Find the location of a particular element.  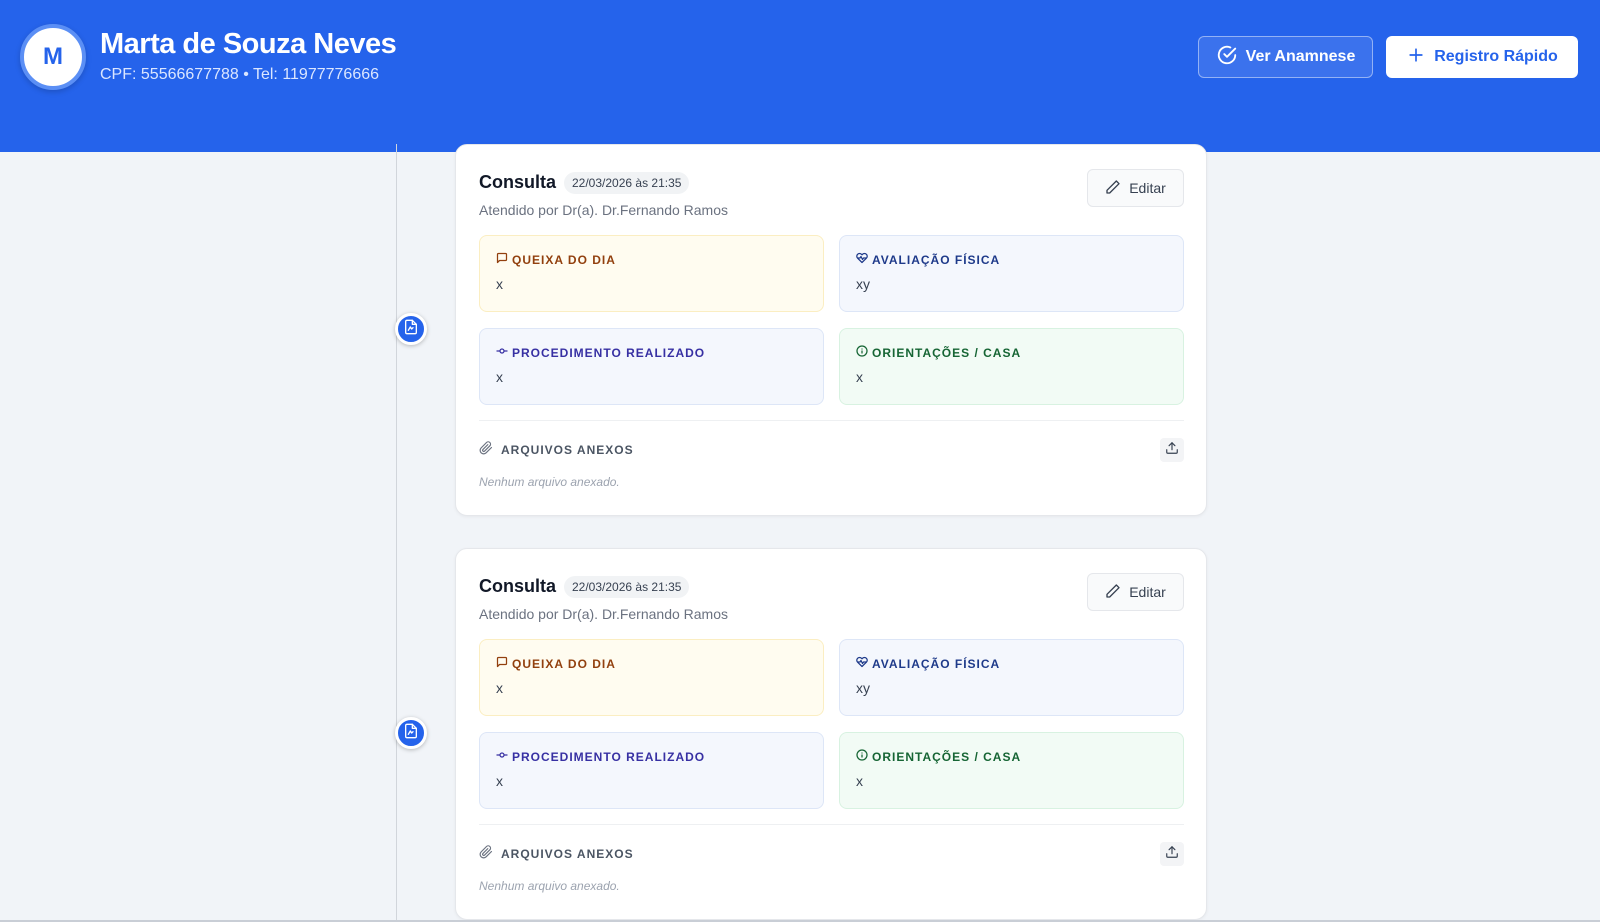

check-circle-icon is located at coordinates (1227, 57).